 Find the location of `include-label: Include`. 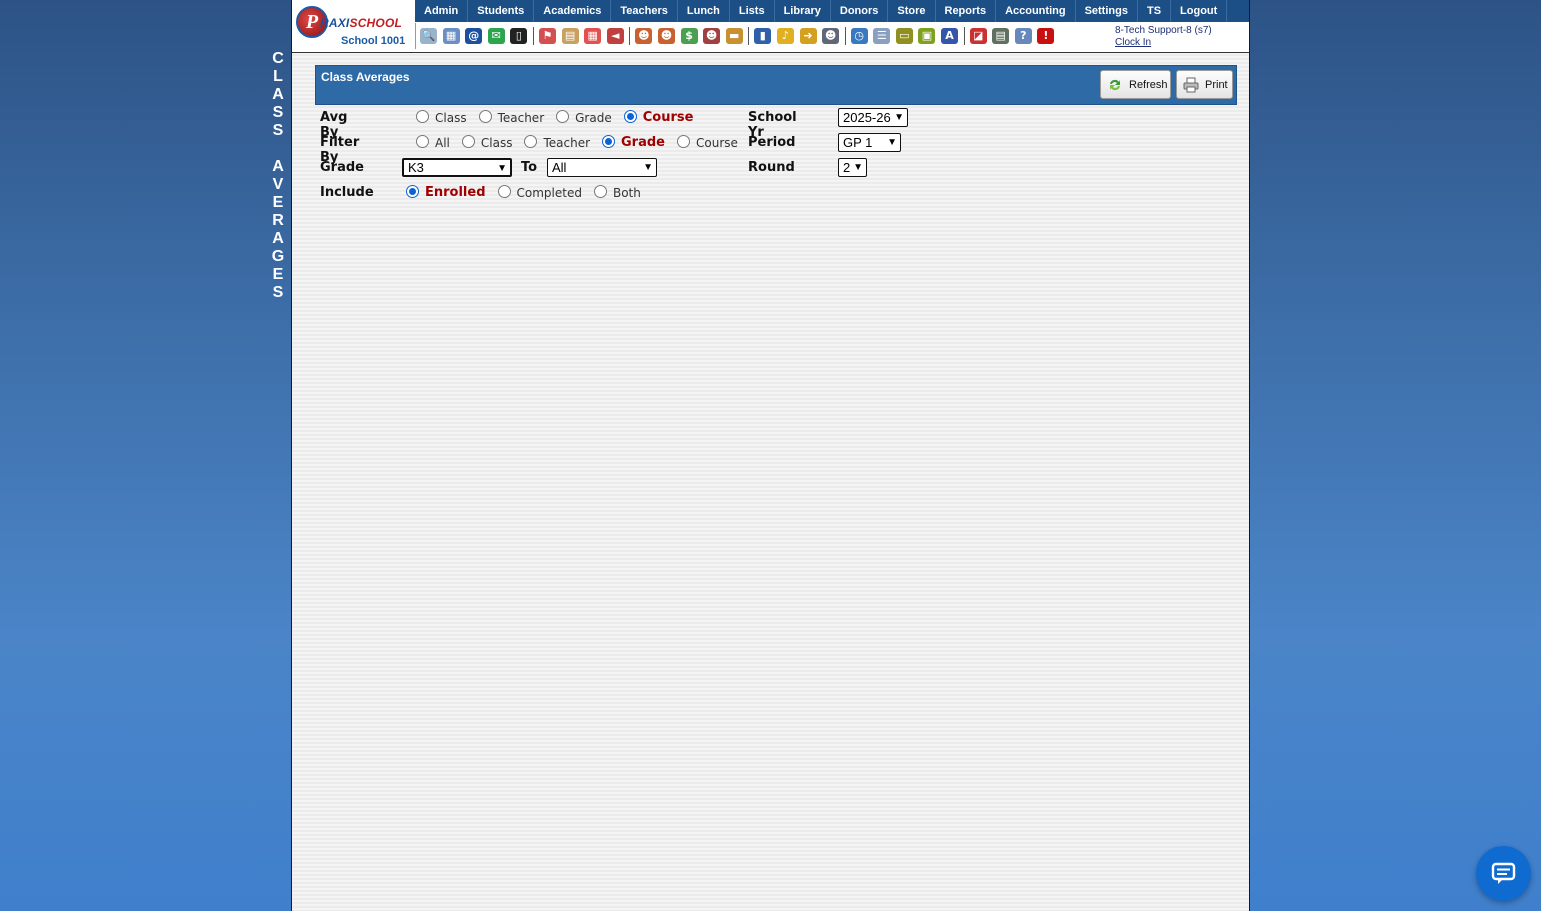

include-label: Include is located at coordinates (347, 192).